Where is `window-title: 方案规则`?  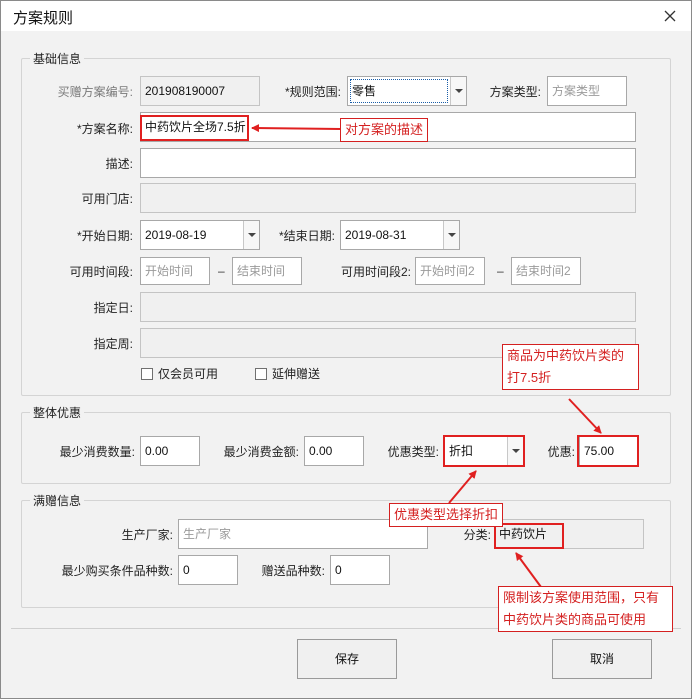 window-title: 方案规则 is located at coordinates (43, 18).